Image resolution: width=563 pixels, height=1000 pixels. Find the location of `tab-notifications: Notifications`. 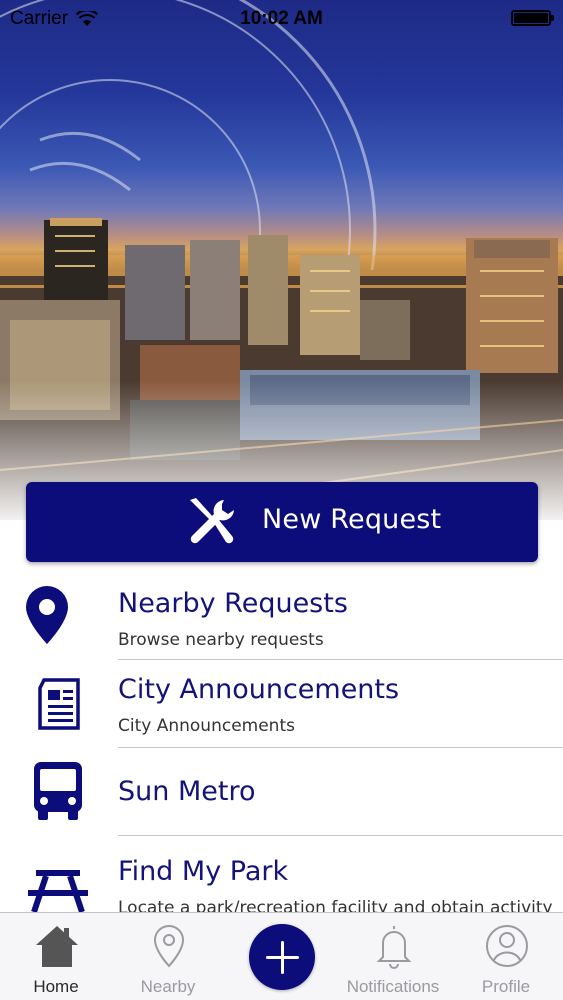

tab-notifications: Notifications is located at coordinates (393, 956).